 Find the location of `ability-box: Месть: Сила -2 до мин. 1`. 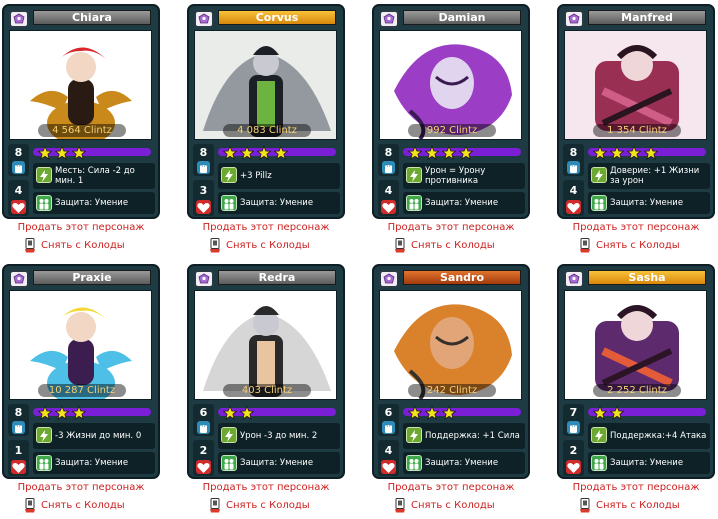

ability-box: Месть: Сила -2 до мин. 1 is located at coordinates (94, 176).